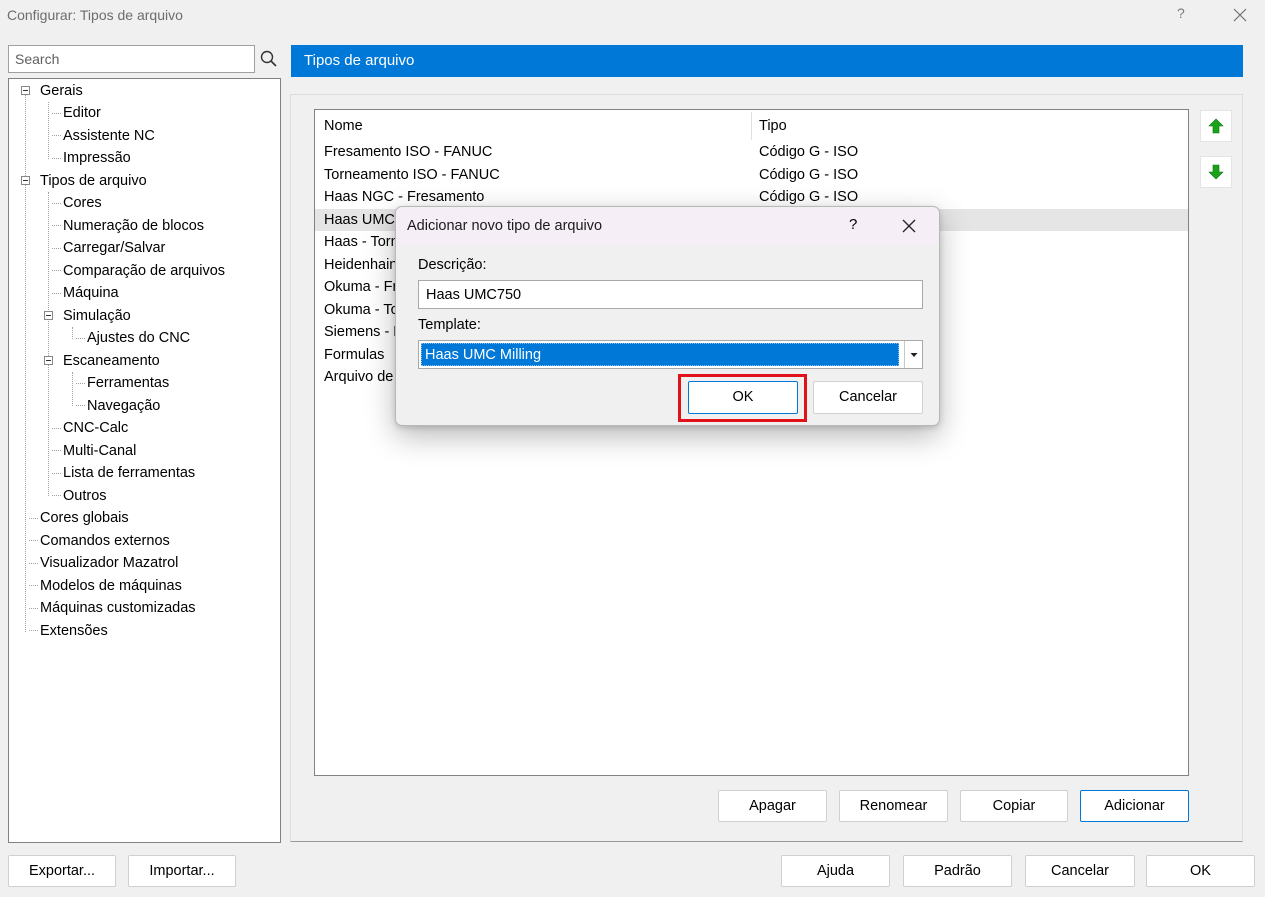  Describe the element at coordinates (361, 264) in the screenshot. I see `row-name: Heidenhain` at that location.